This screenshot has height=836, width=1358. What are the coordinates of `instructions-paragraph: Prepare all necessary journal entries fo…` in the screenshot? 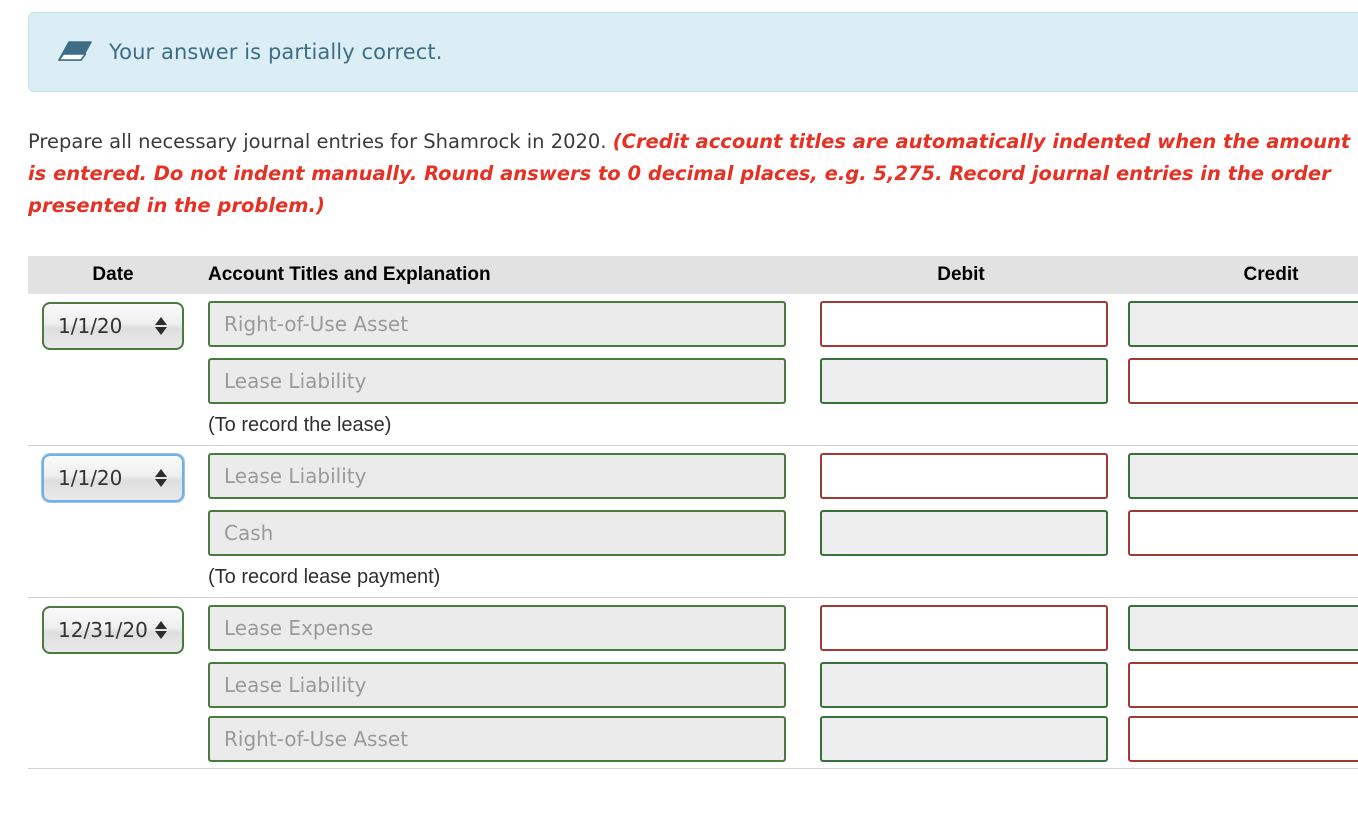 It's located at (693, 174).